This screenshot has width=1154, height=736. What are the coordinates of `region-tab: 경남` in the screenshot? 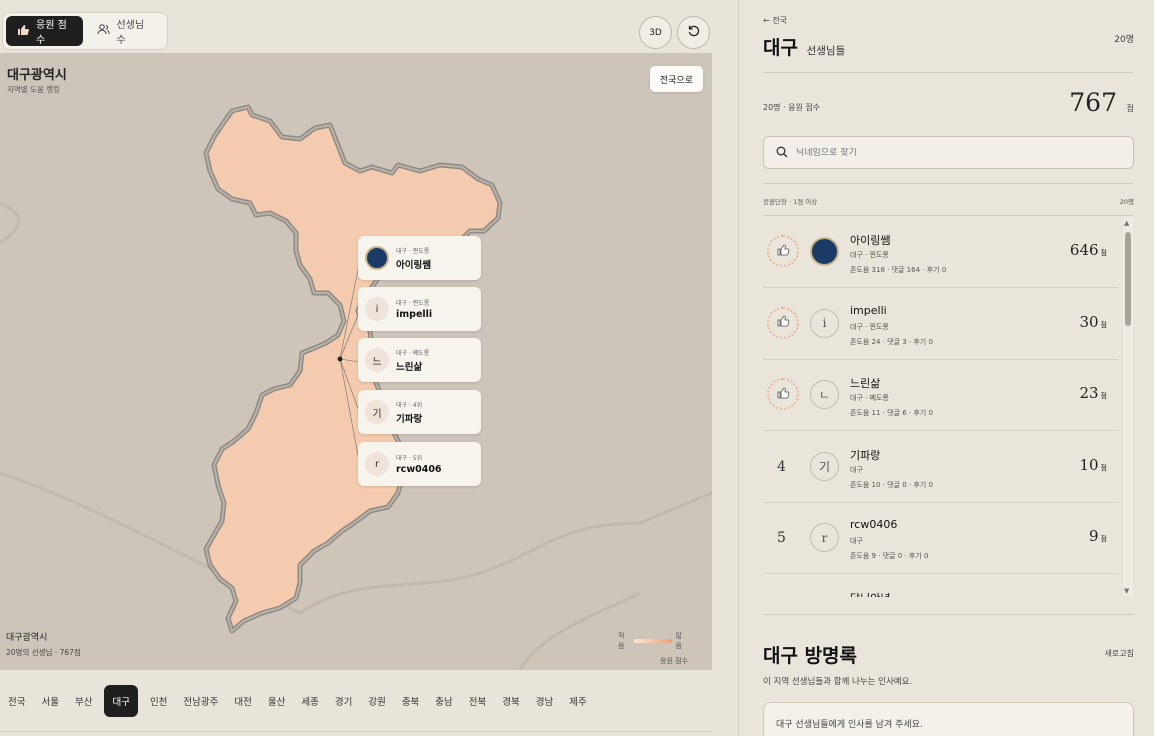 It's located at (544, 701).